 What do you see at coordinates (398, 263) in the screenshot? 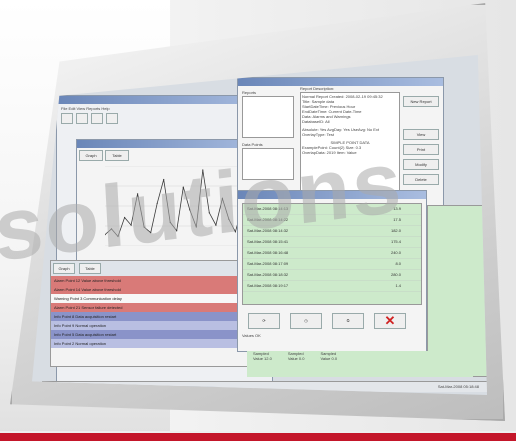
I see `data-row-value: 8.0` at bounding box center [398, 263].